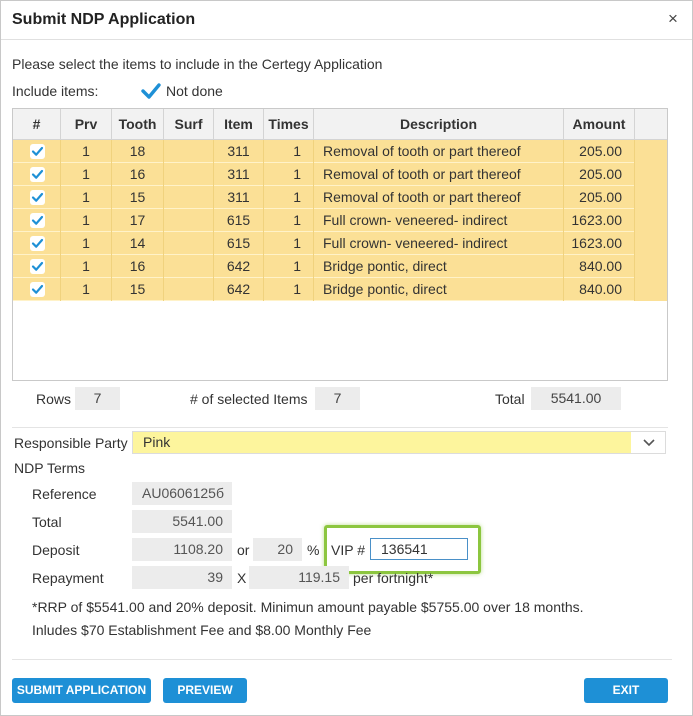 Image resolution: width=693 pixels, height=716 pixels. What do you see at coordinates (37, 124) in the screenshot?
I see `column-header-number: #` at bounding box center [37, 124].